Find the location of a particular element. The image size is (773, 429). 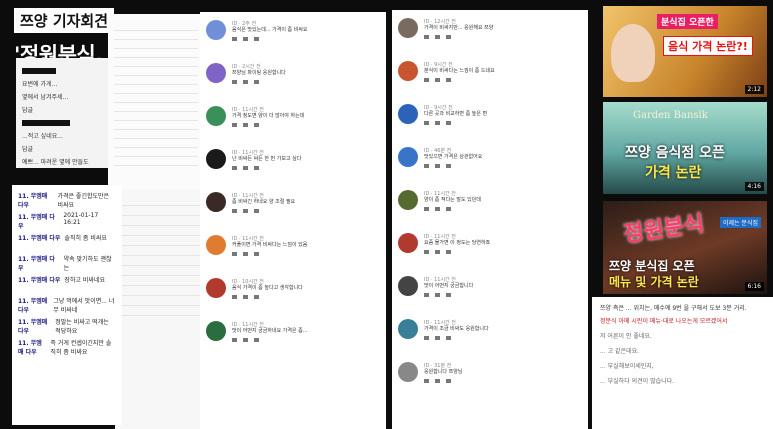

video-thumbnail-1: 분식집 오픈한 음식 가격 논란?! 2:12 is located at coordinates (685, 51).